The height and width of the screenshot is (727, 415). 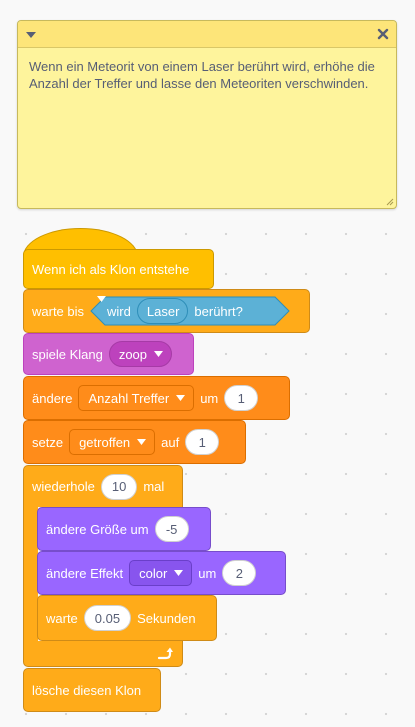 I want to click on change-effect-label: ändere Effekt, so click(x=85, y=573).